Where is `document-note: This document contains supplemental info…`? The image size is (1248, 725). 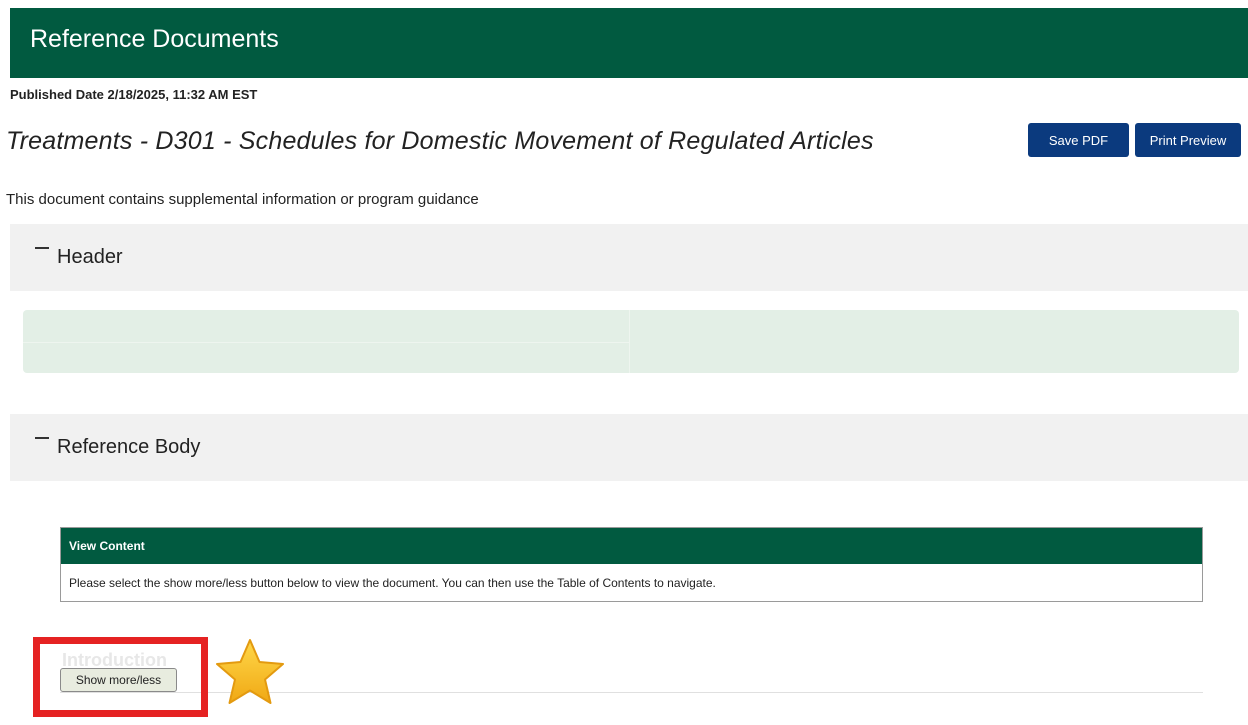 document-note: This document contains supplemental info… is located at coordinates (242, 199).